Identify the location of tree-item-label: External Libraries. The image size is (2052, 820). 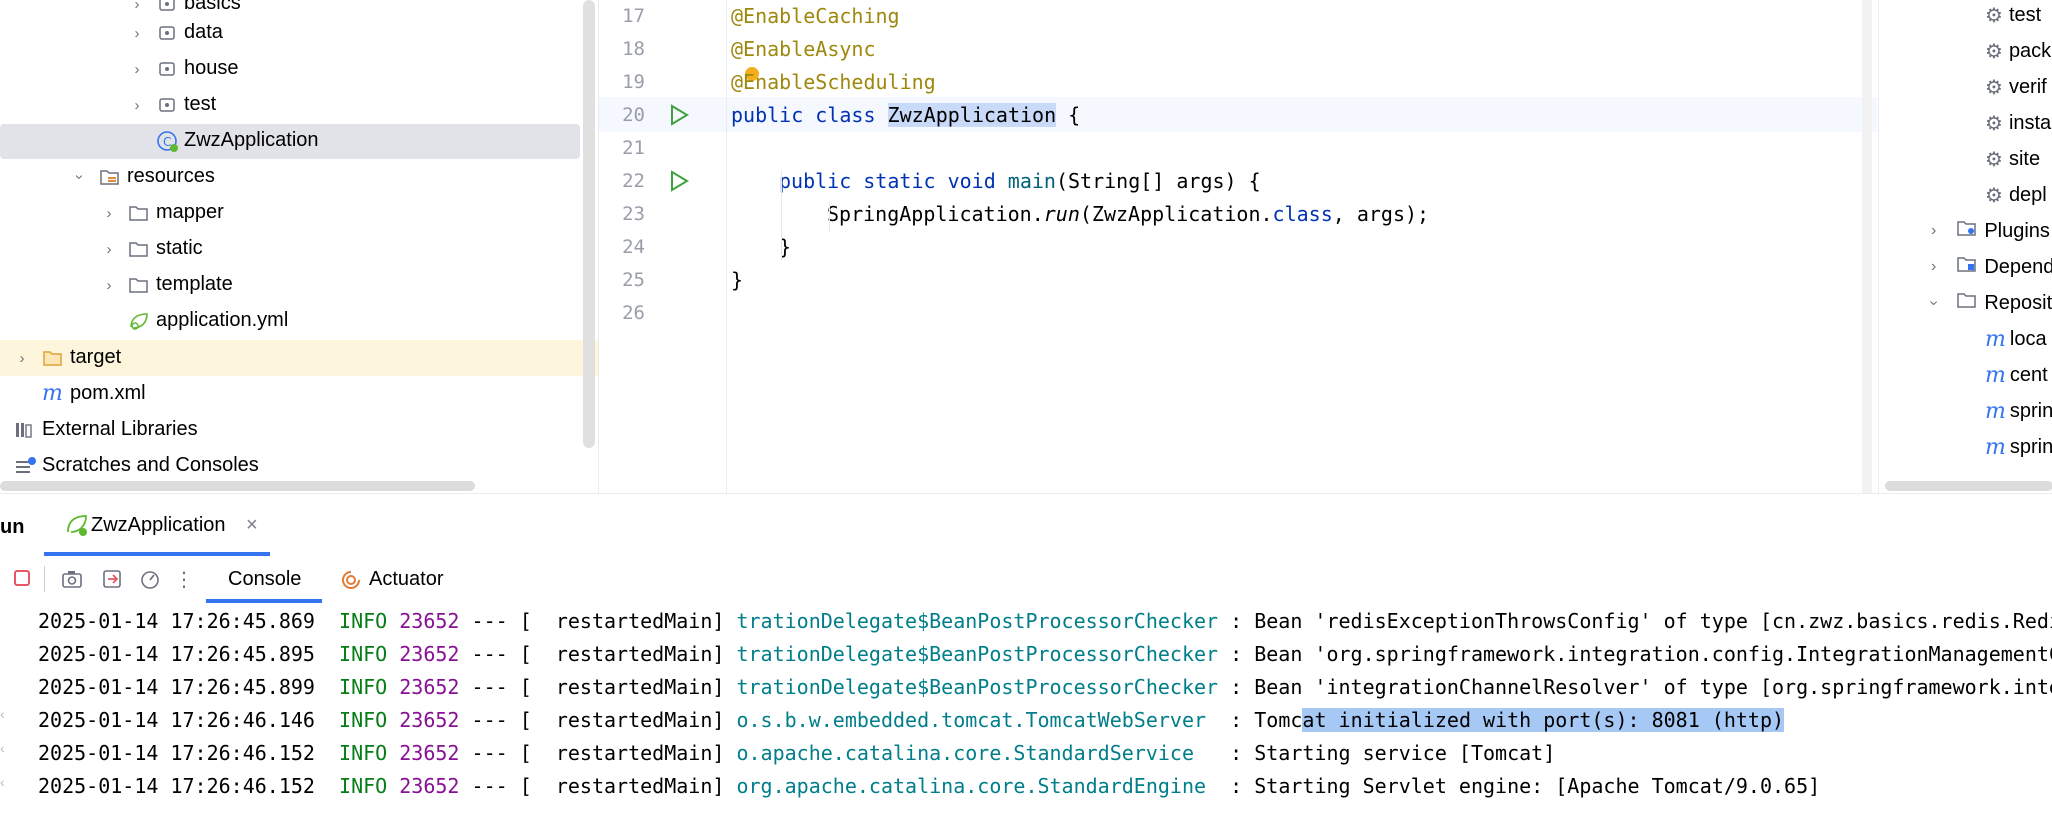
(120, 429).